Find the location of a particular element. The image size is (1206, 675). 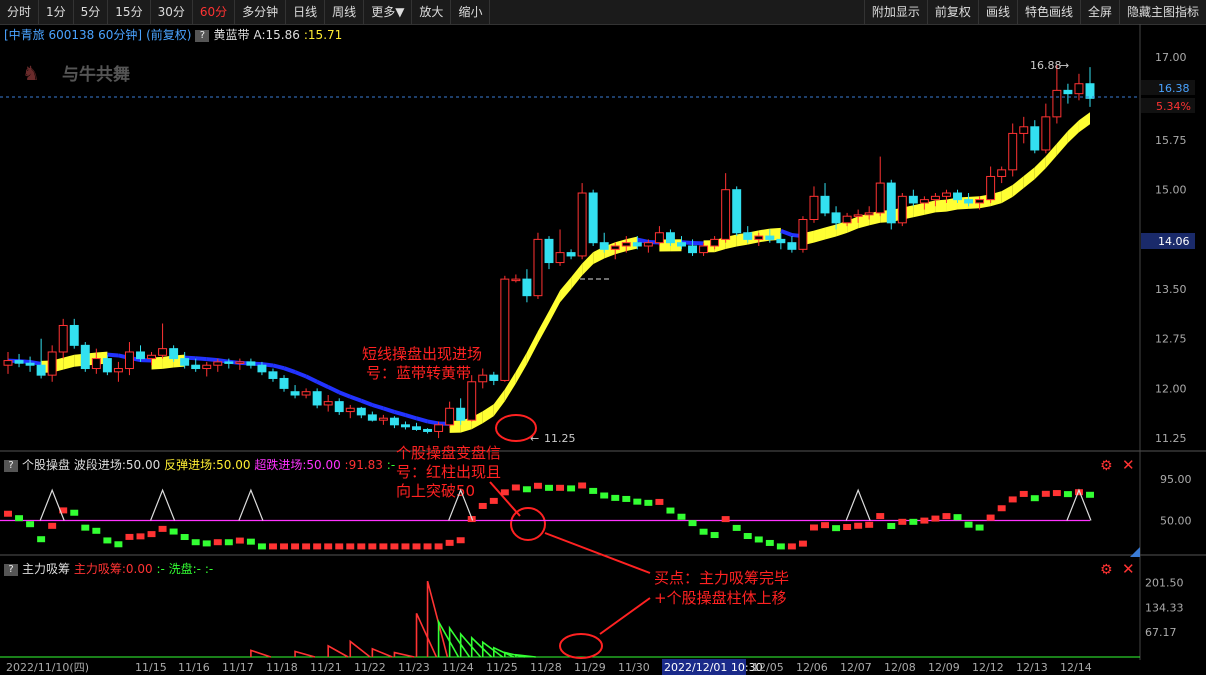

panel2-settings-icon: ⚙ is located at coordinates (1106, 466).